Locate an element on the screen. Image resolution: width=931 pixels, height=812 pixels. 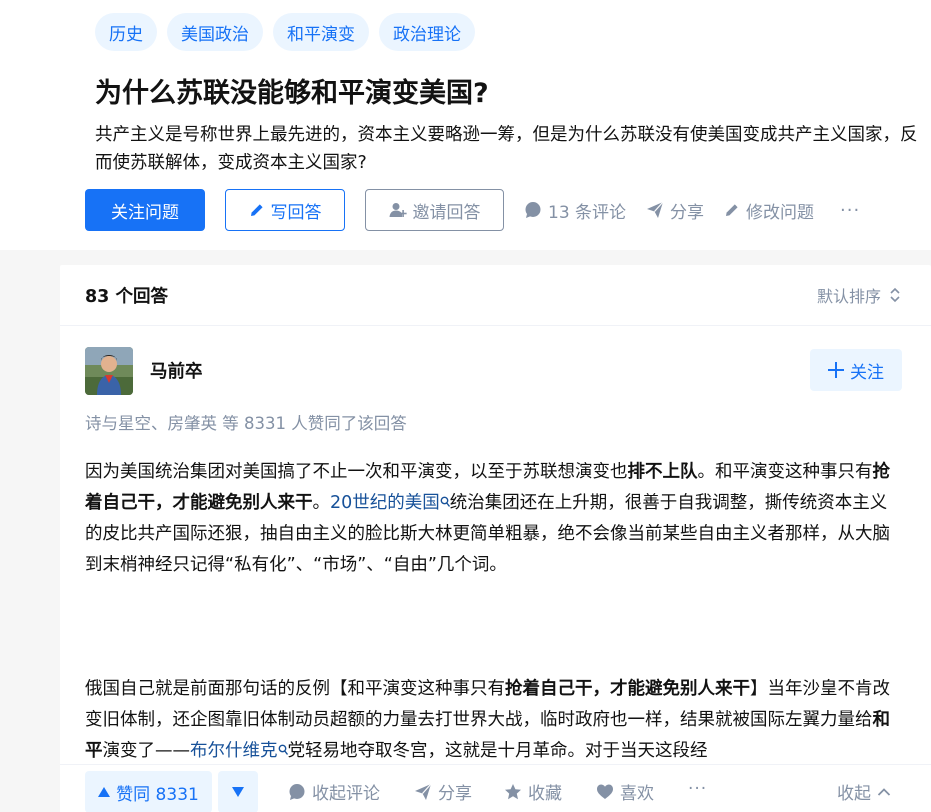
topic-tags: 历史 美国政治 和平演变 政治理论 is located at coordinates (285, 32).